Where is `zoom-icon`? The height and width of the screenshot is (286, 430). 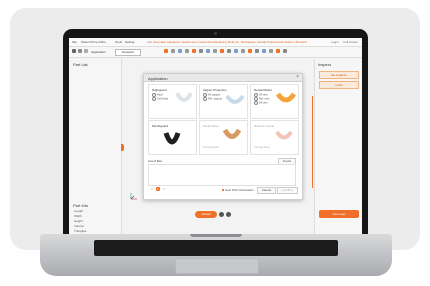
zoom-icon is located at coordinates (221, 214).